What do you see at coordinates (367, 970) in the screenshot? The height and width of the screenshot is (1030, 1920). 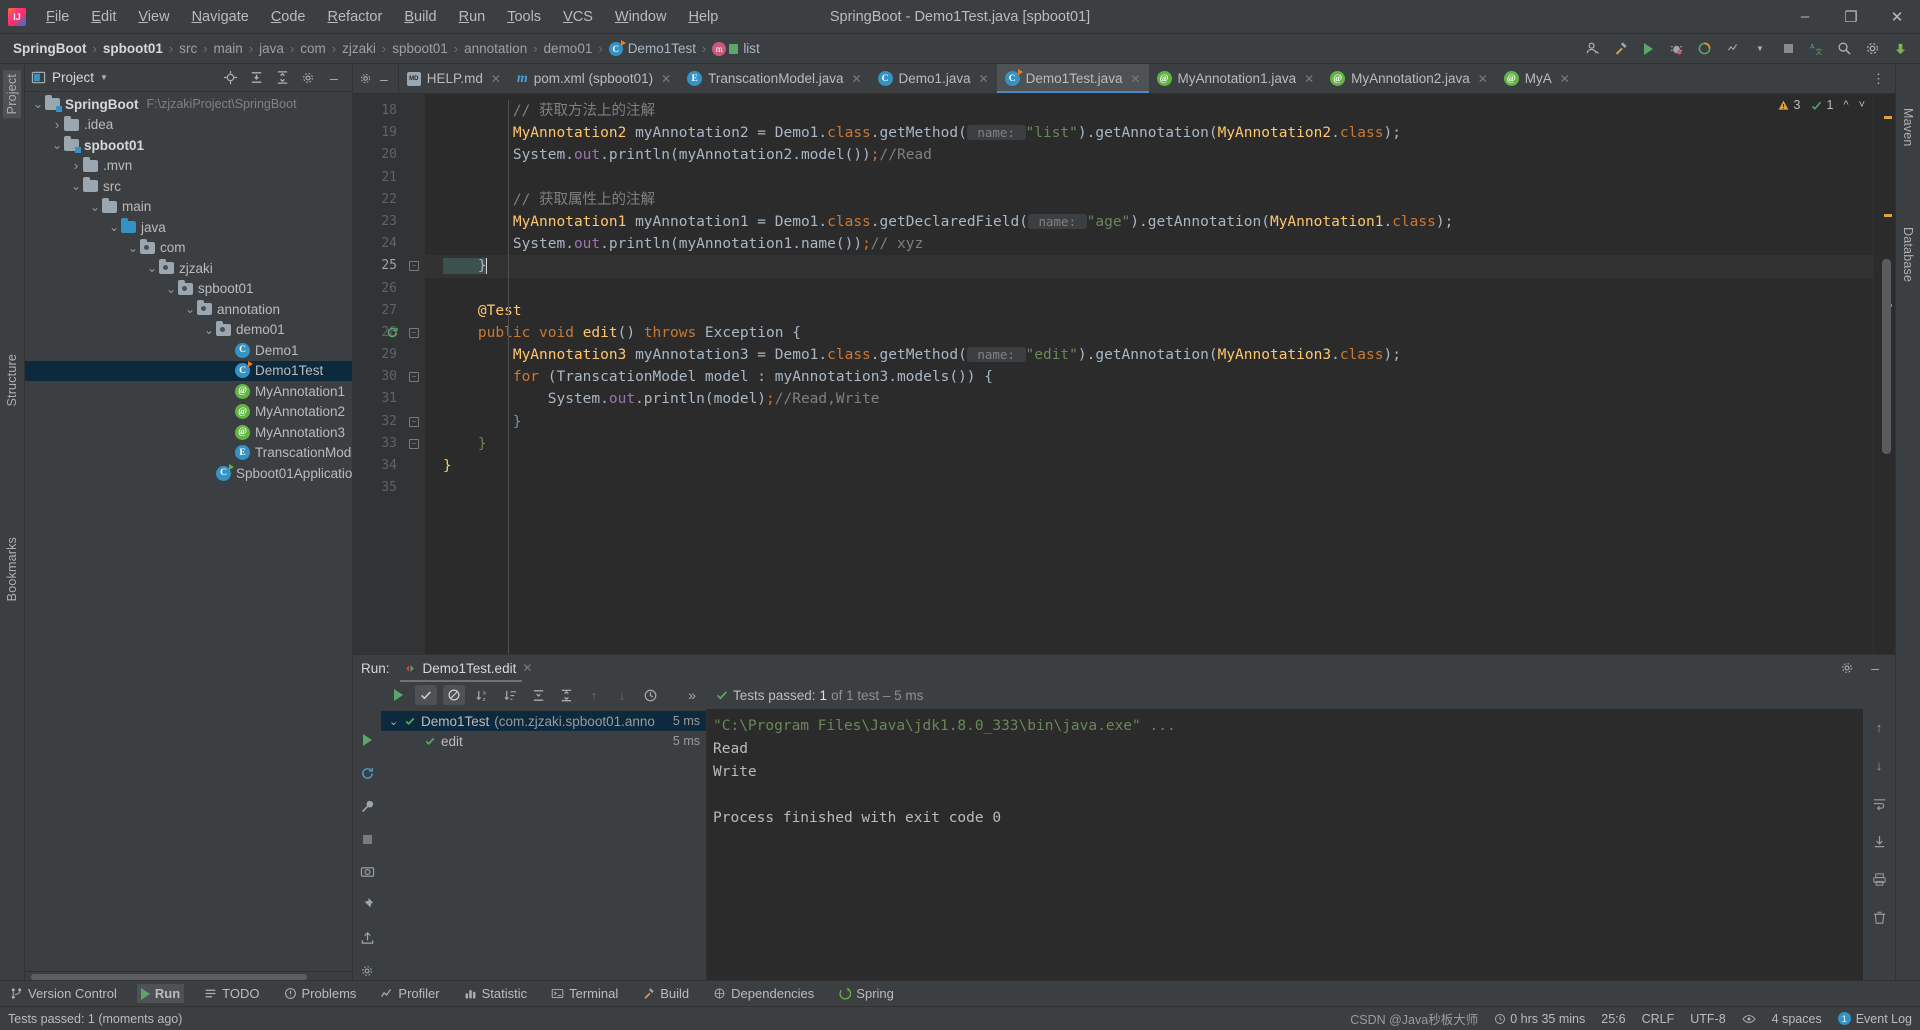 I see `run-gear-icon` at bounding box center [367, 970].